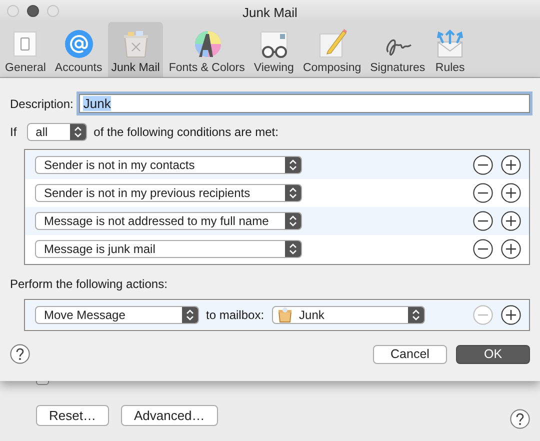  What do you see at coordinates (25, 49) in the screenshot?
I see `toolbar-tab: General` at bounding box center [25, 49].